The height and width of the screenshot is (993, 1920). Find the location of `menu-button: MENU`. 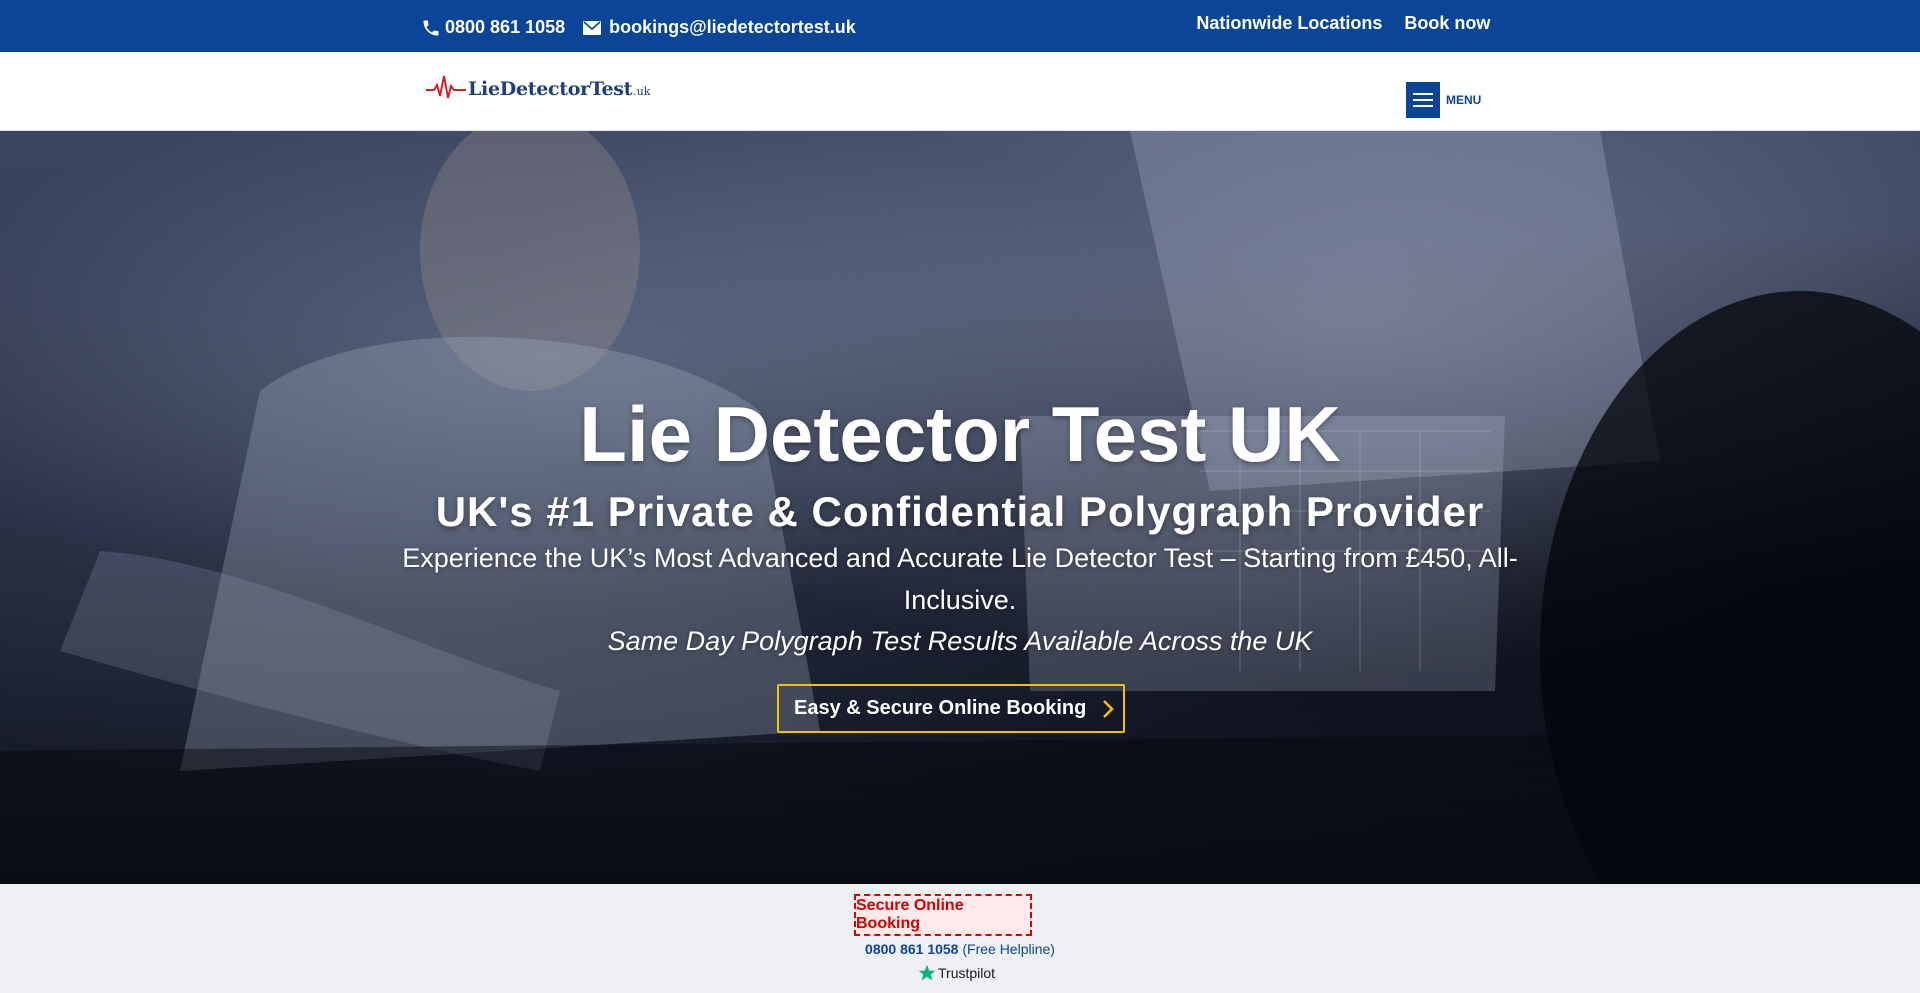

menu-button: MENU is located at coordinates (1443, 100).